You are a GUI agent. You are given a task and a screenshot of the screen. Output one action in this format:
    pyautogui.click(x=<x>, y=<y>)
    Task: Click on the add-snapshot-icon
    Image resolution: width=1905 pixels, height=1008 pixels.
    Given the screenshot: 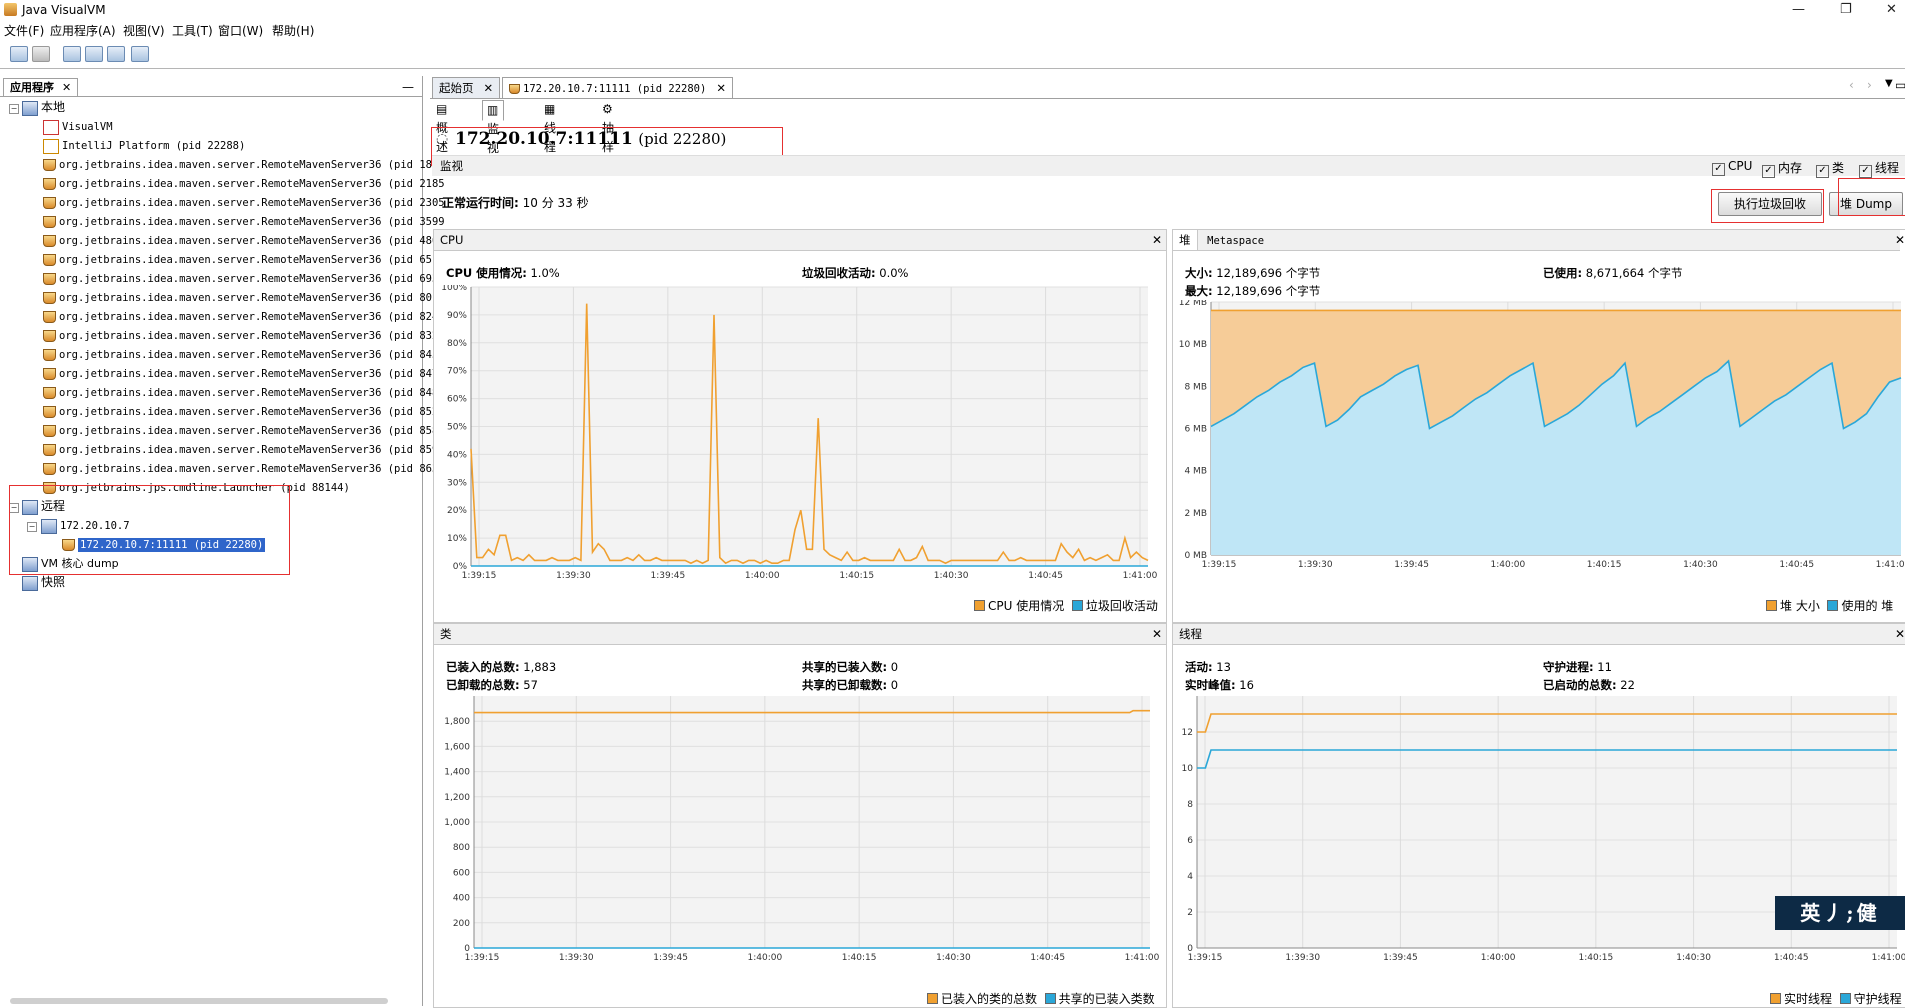 What is the action you would take?
    pyautogui.click(x=140, y=54)
    